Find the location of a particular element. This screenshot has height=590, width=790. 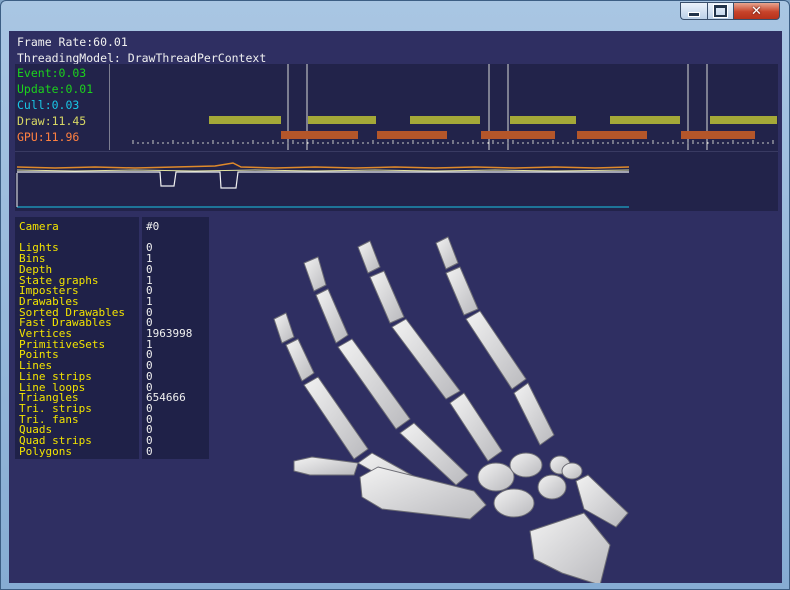

close-icon: ✕ is located at coordinates (756, 11).